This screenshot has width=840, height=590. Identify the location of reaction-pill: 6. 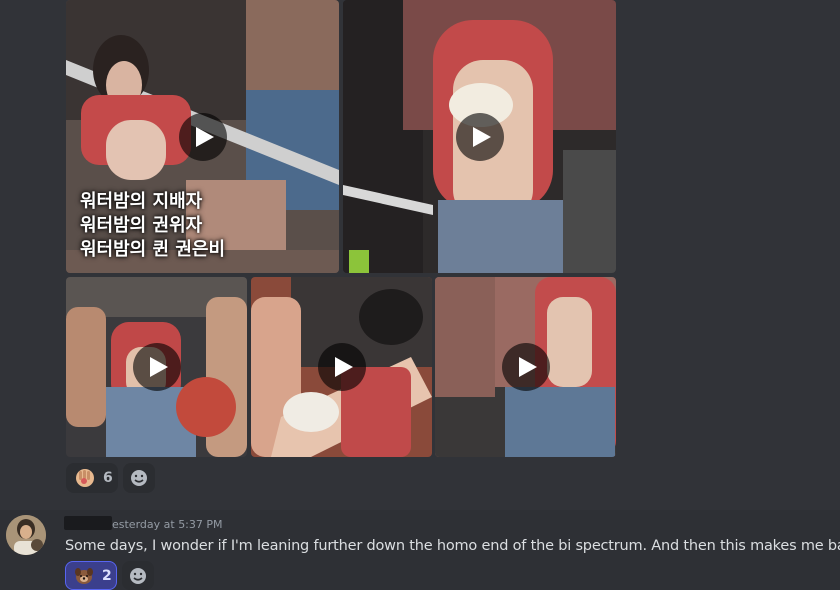
(92, 478).